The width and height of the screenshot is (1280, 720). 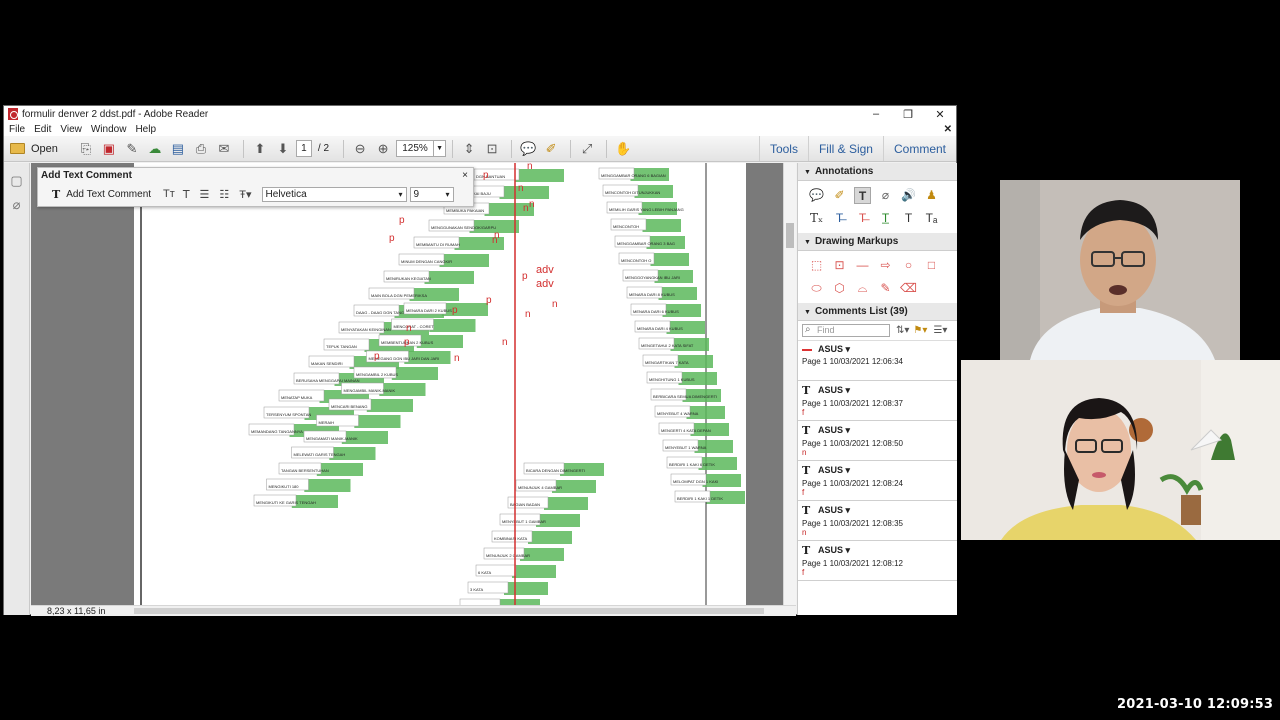 What do you see at coordinates (862, 288) in the screenshot?
I see `connected-lines-icon: ⌓` at bounding box center [862, 288].